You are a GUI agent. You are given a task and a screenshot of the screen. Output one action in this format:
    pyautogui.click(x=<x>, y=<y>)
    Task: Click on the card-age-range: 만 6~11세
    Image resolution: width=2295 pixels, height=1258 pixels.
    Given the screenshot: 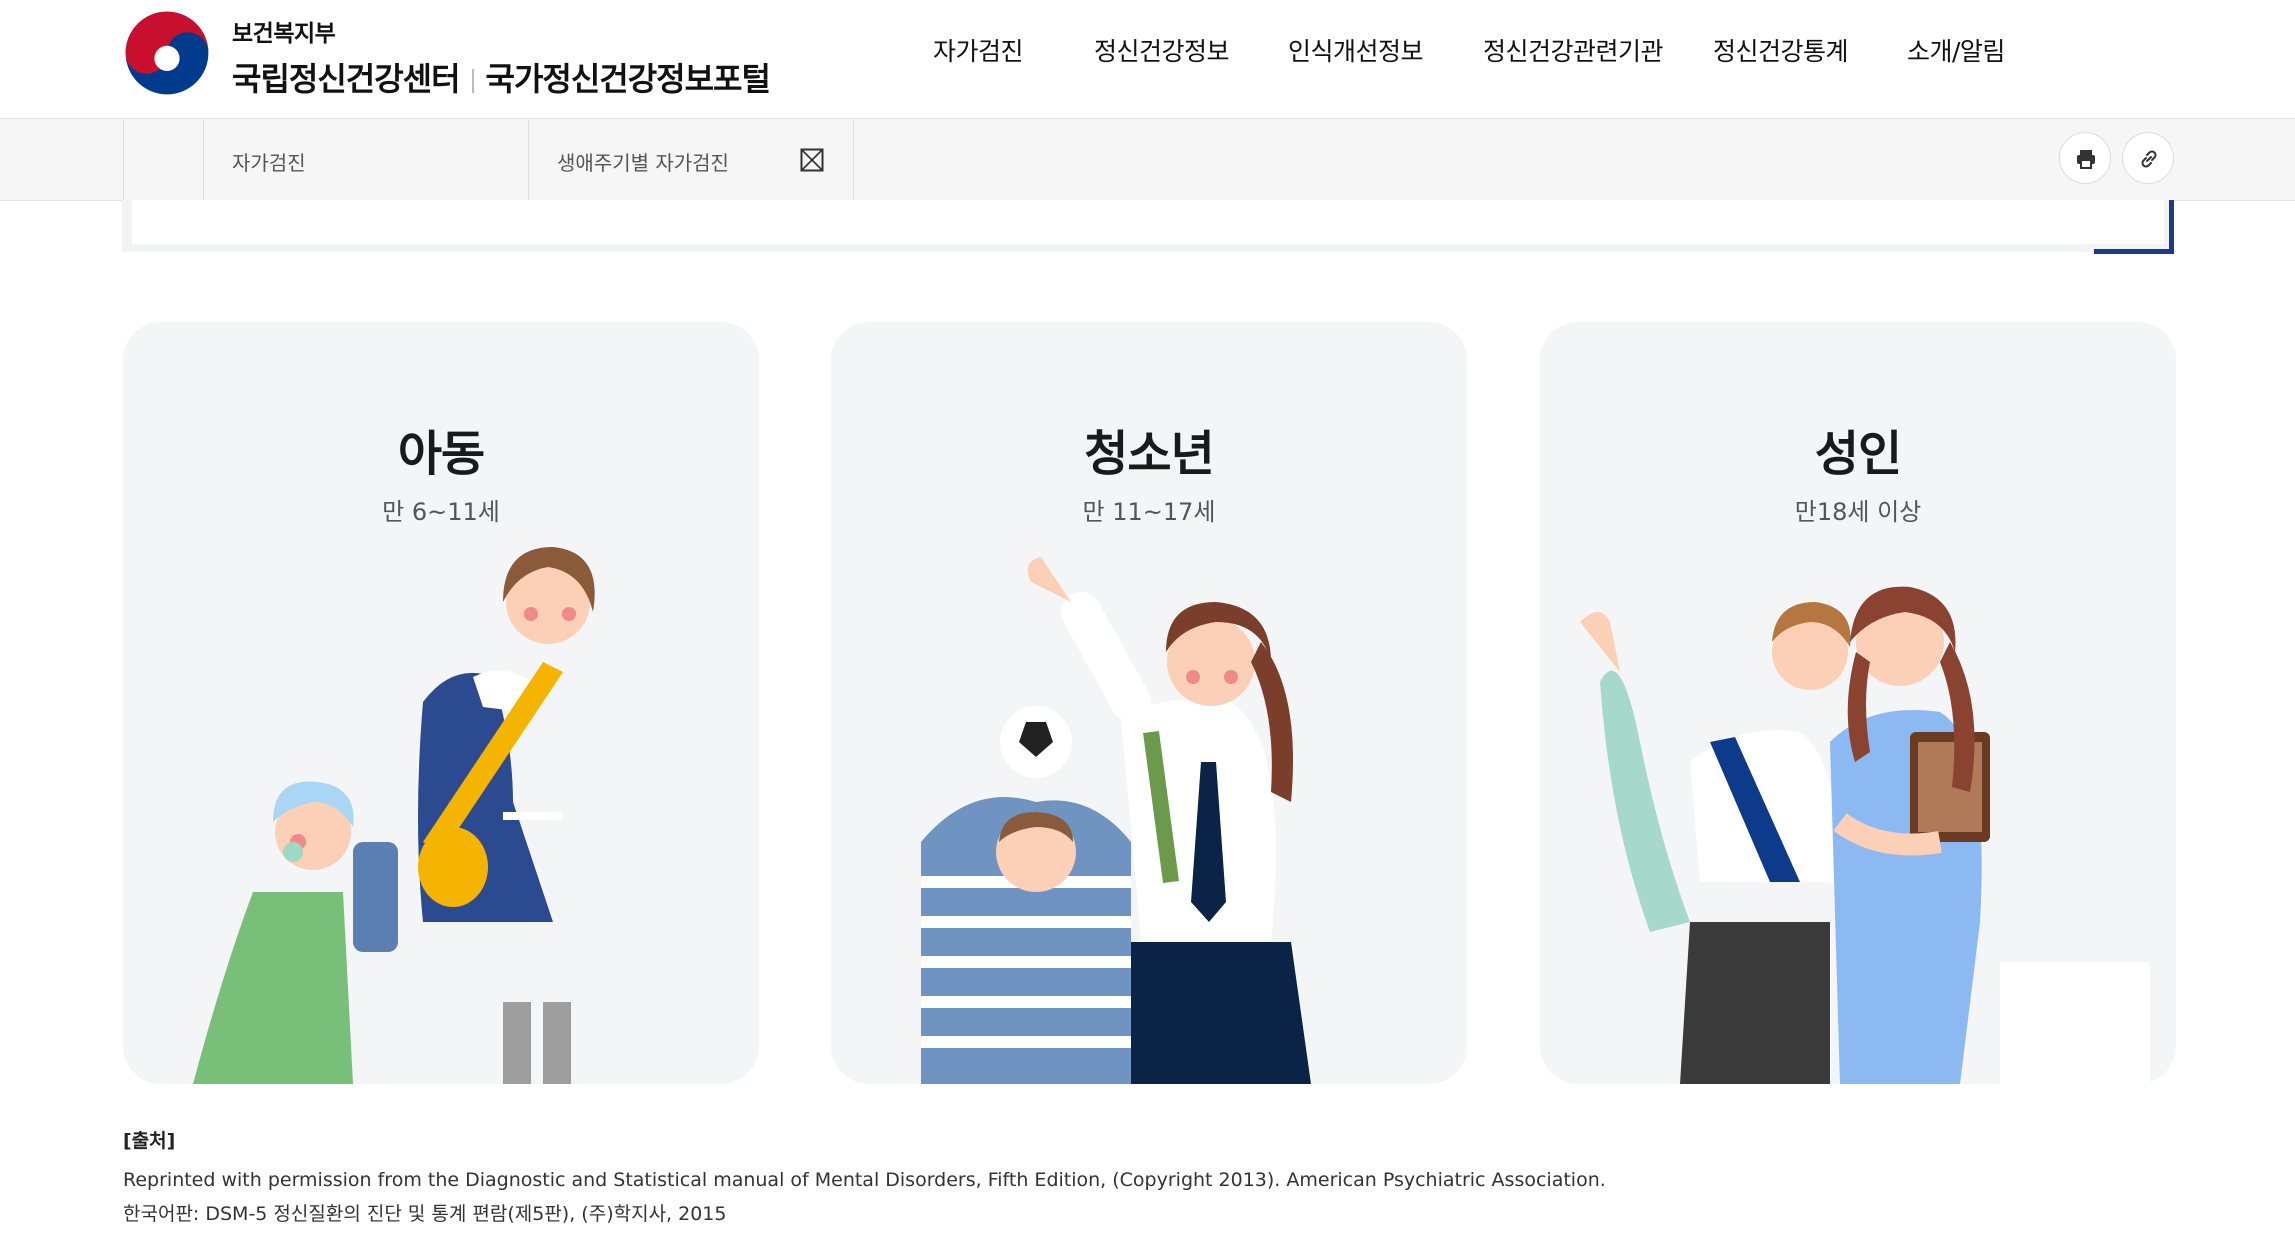 What is the action you would take?
    pyautogui.click(x=441, y=512)
    